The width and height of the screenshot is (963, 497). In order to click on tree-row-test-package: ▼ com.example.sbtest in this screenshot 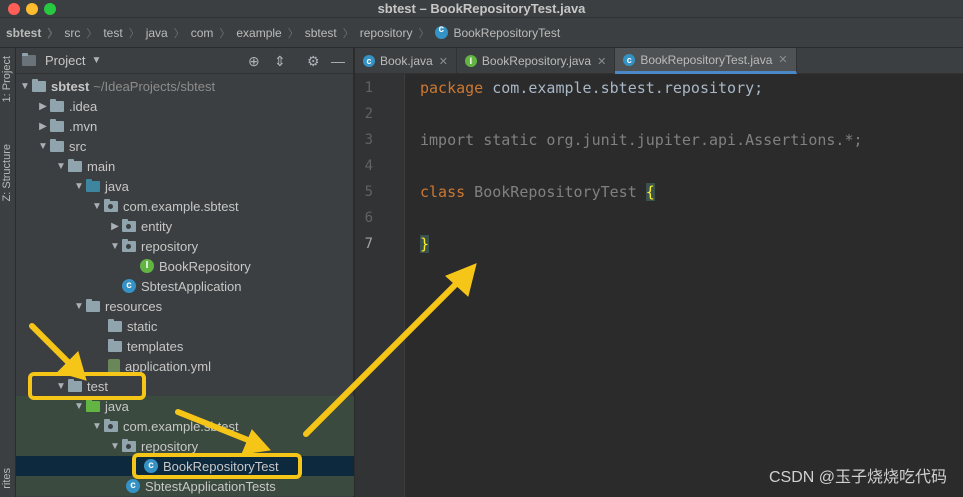, I will do `click(185, 426)`.